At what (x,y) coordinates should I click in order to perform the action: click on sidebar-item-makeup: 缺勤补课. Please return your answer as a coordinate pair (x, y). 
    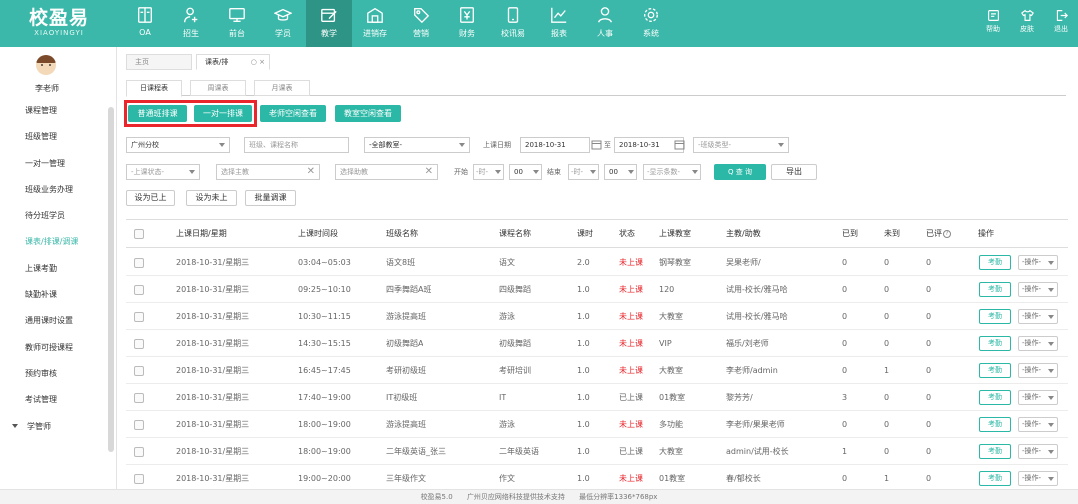
    Looking at the image, I should click on (55, 295).